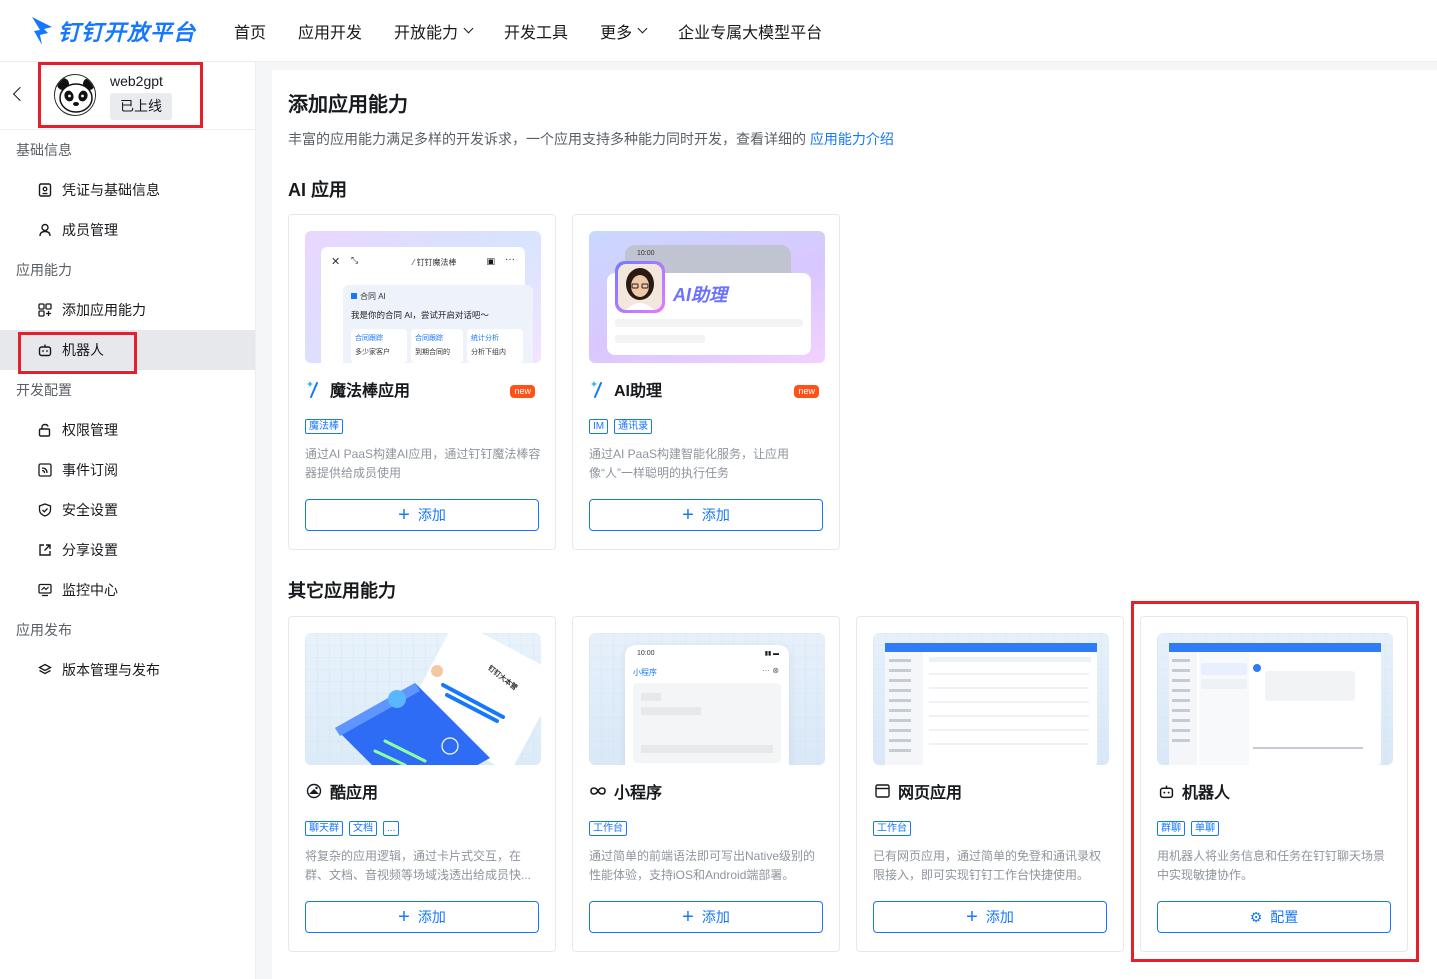  I want to click on highlight-box, so click(77, 353).